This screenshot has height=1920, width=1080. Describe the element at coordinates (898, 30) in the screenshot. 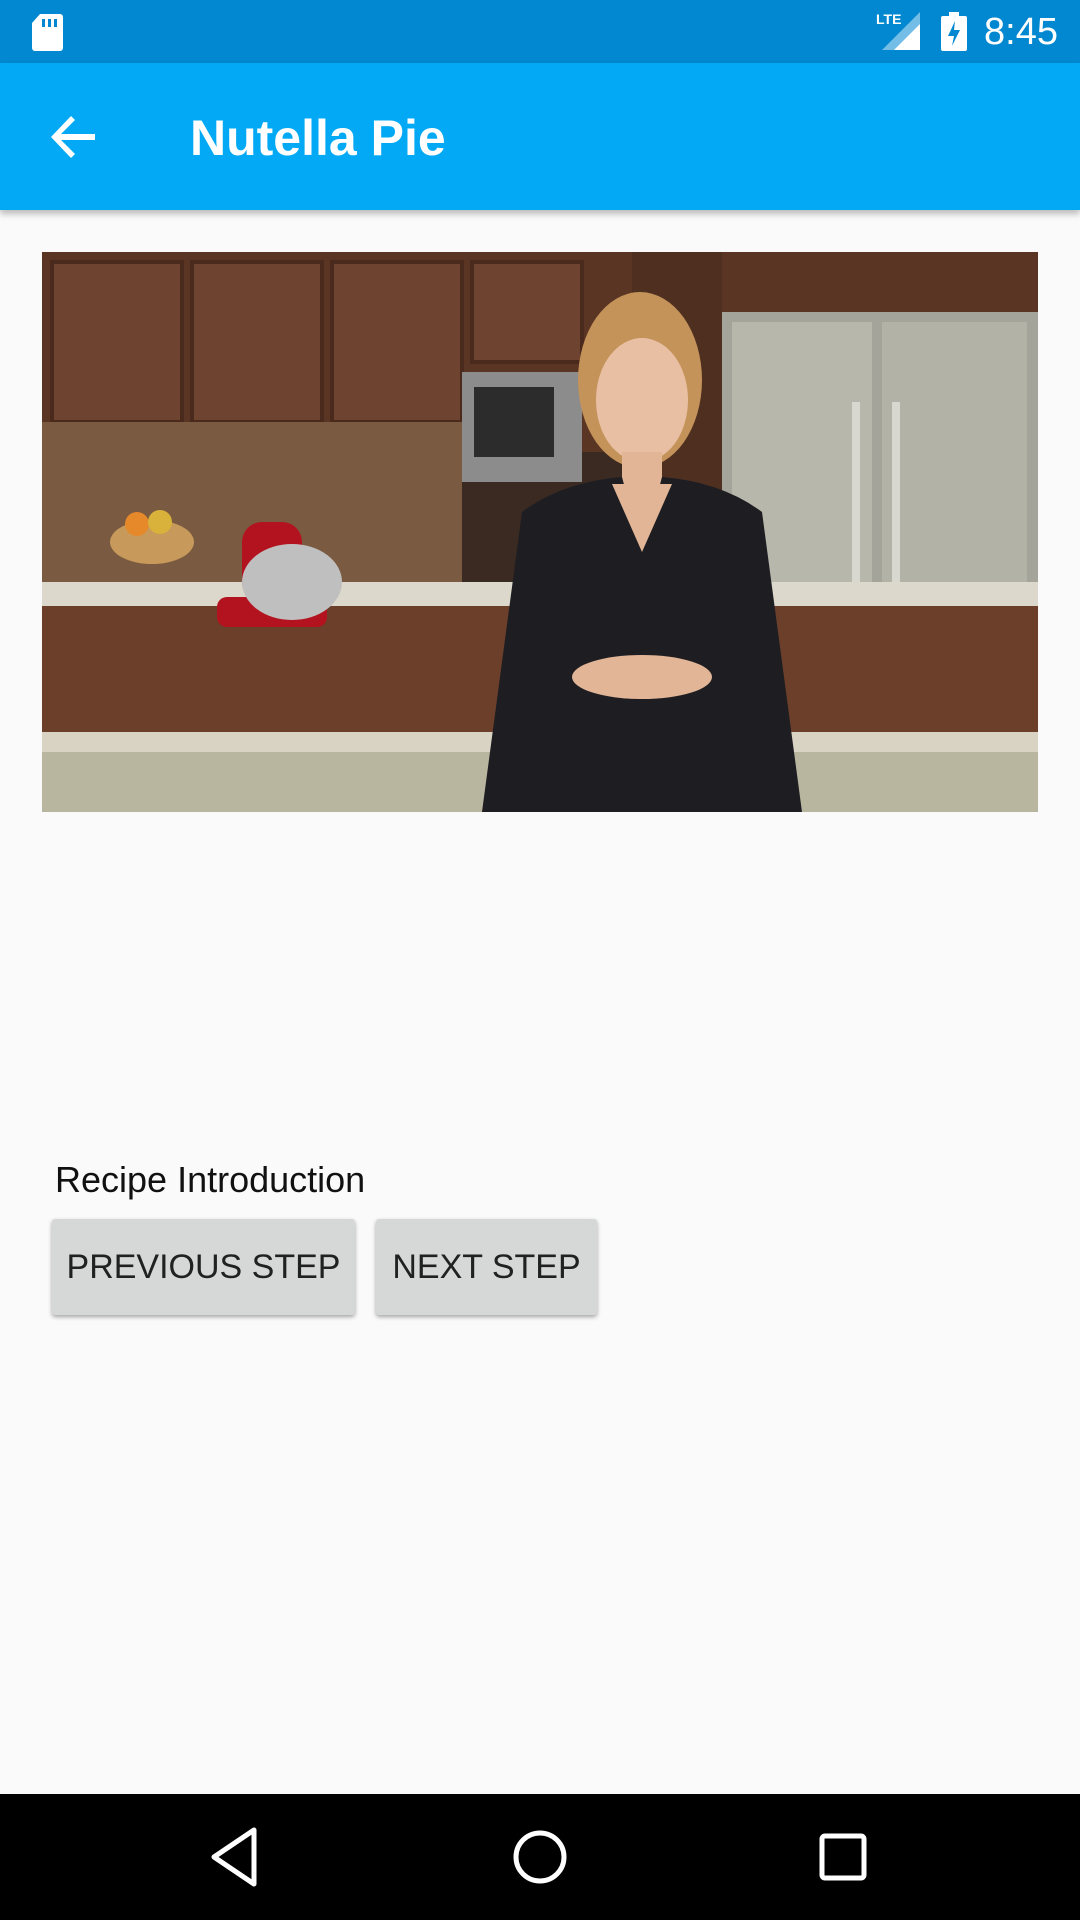

I see `lte-signal-icon: LTE` at that location.